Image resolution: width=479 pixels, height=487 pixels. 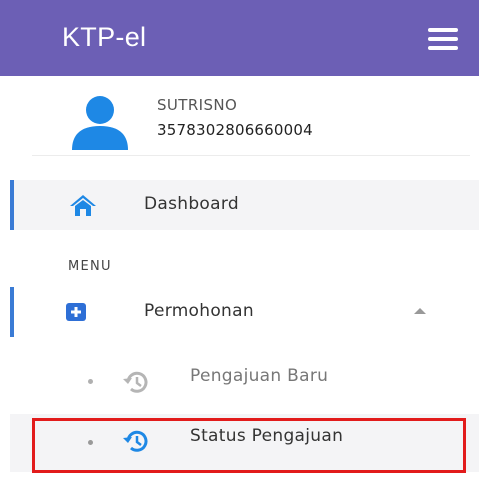 I want to click on sidebar-item-permohonan: Permohonan, so click(x=244, y=312).